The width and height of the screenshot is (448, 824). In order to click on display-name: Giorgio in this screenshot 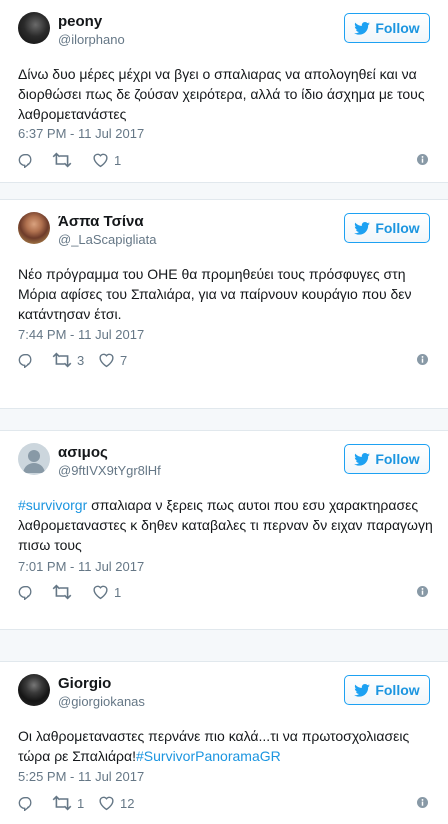, I will do `click(101, 684)`.